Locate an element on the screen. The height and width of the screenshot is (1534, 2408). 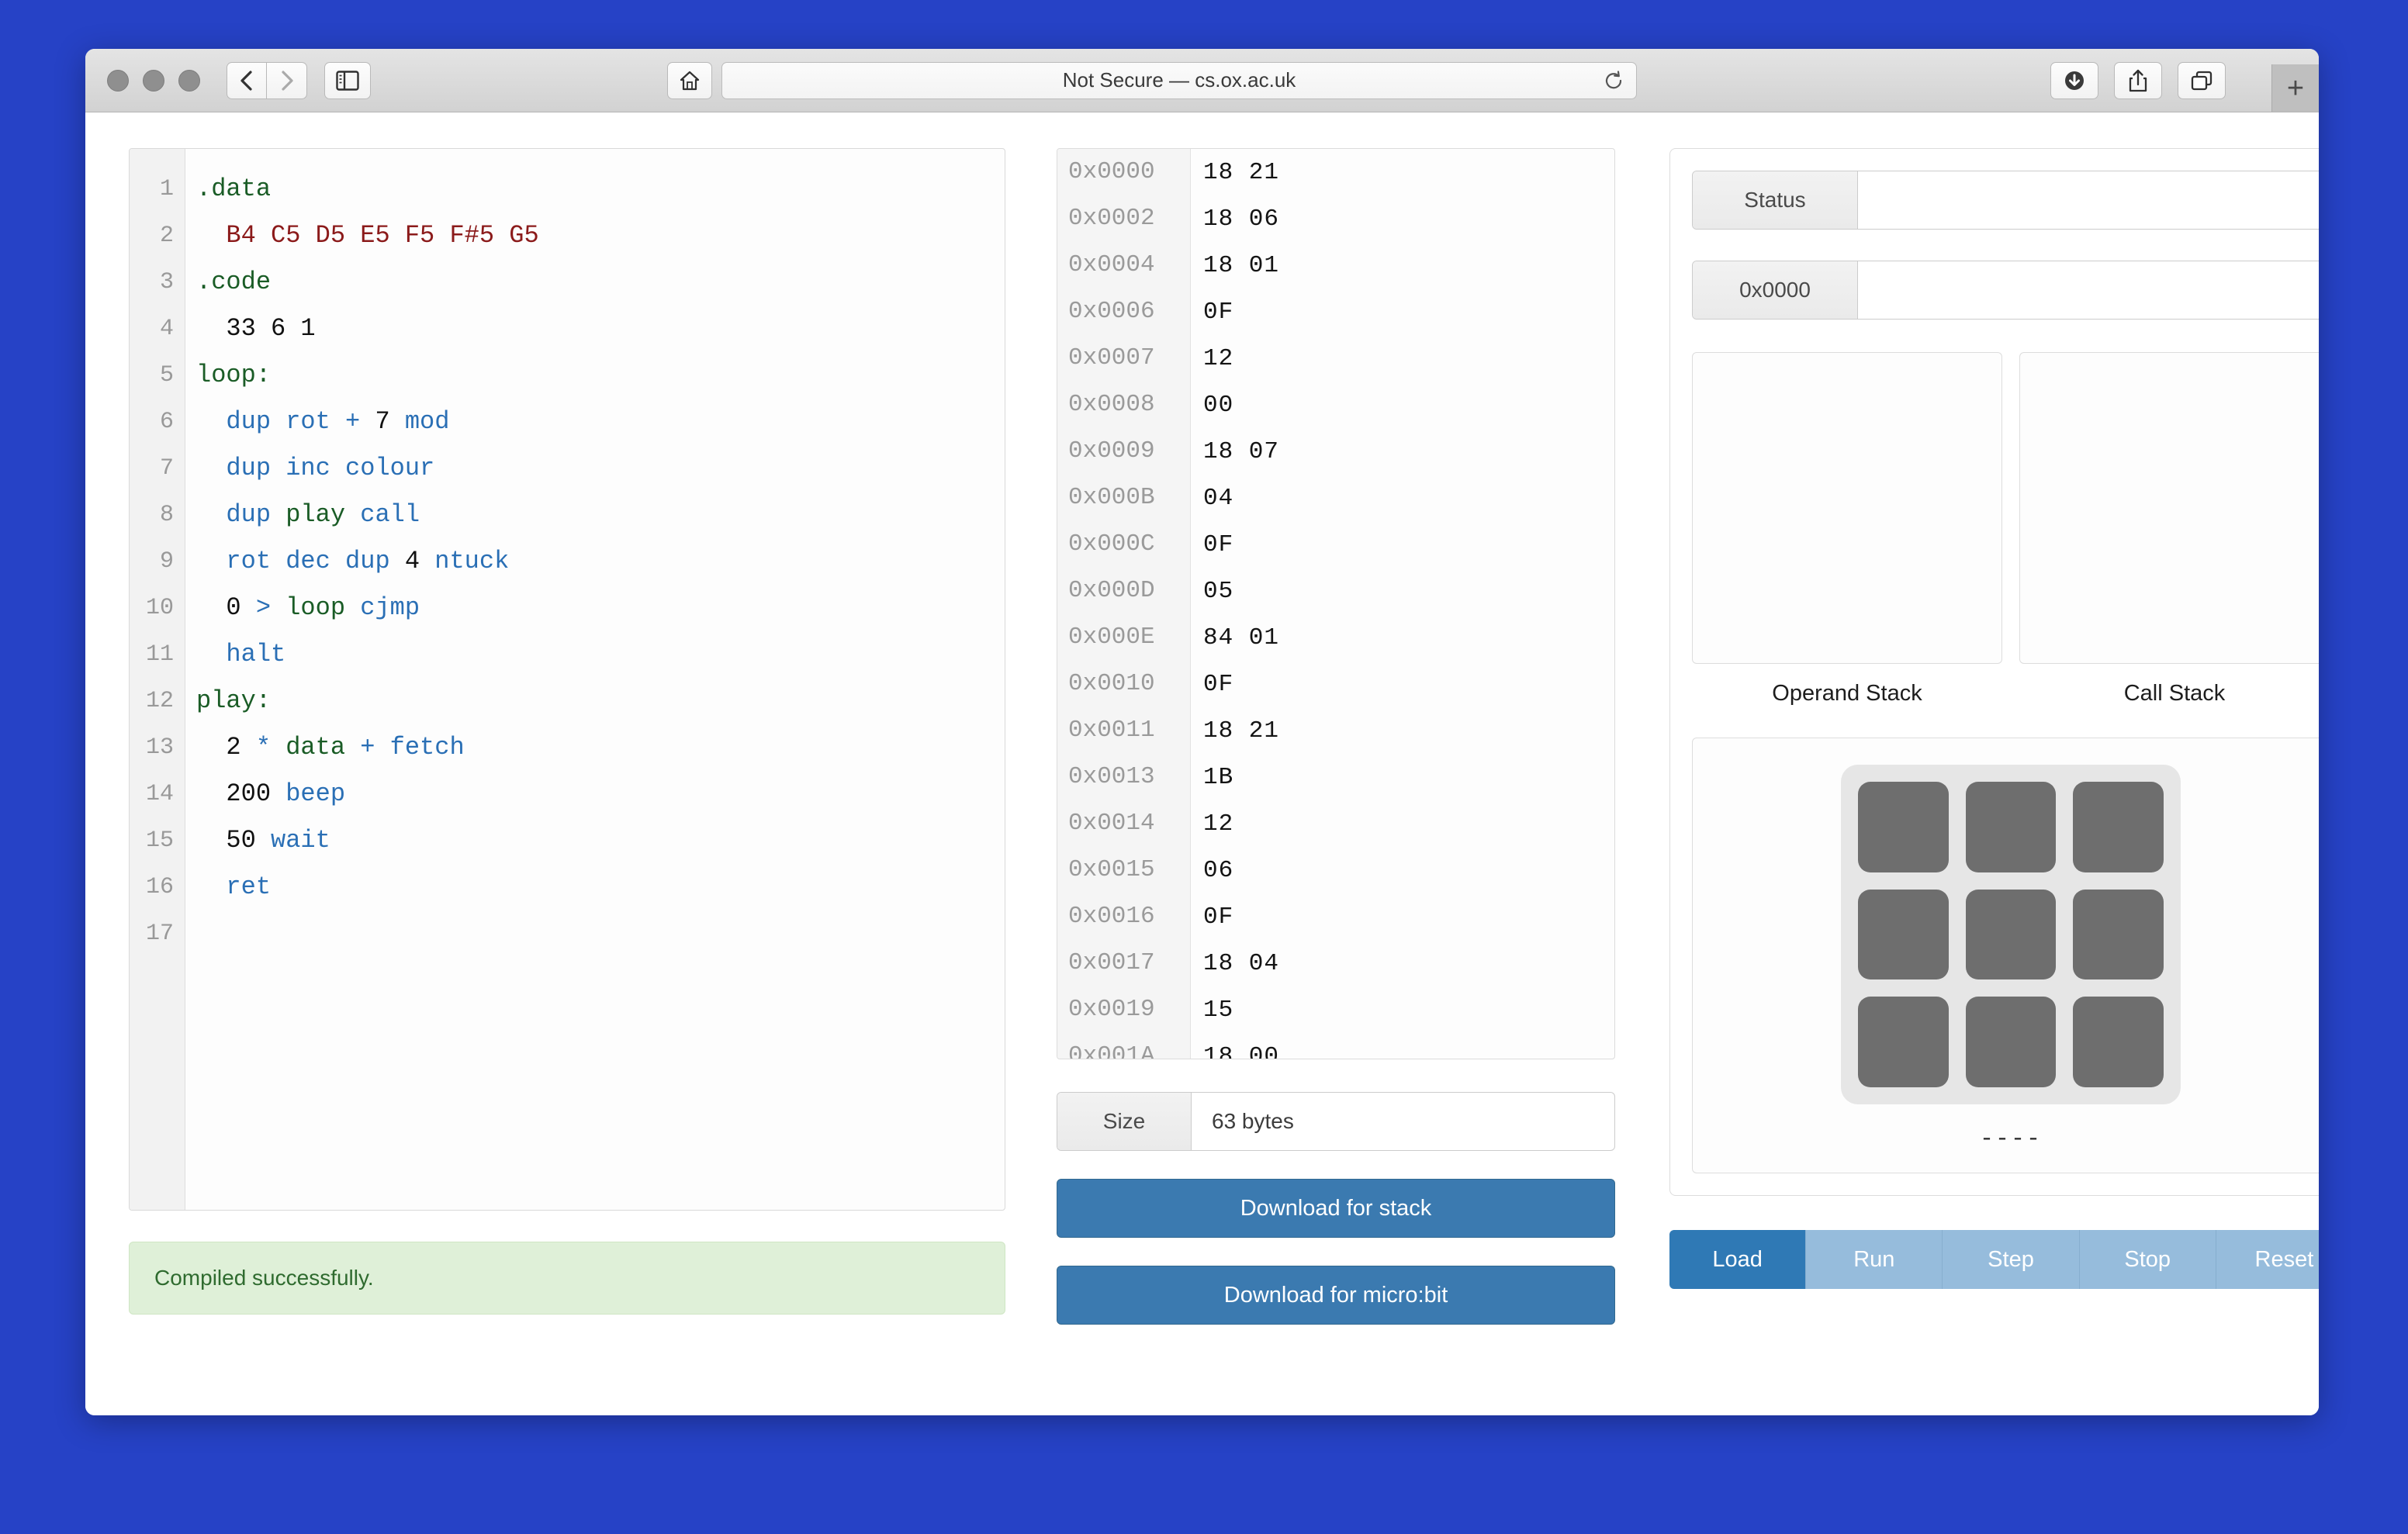
hexdump-row: 0x0013 1B is located at coordinates (1336, 777).